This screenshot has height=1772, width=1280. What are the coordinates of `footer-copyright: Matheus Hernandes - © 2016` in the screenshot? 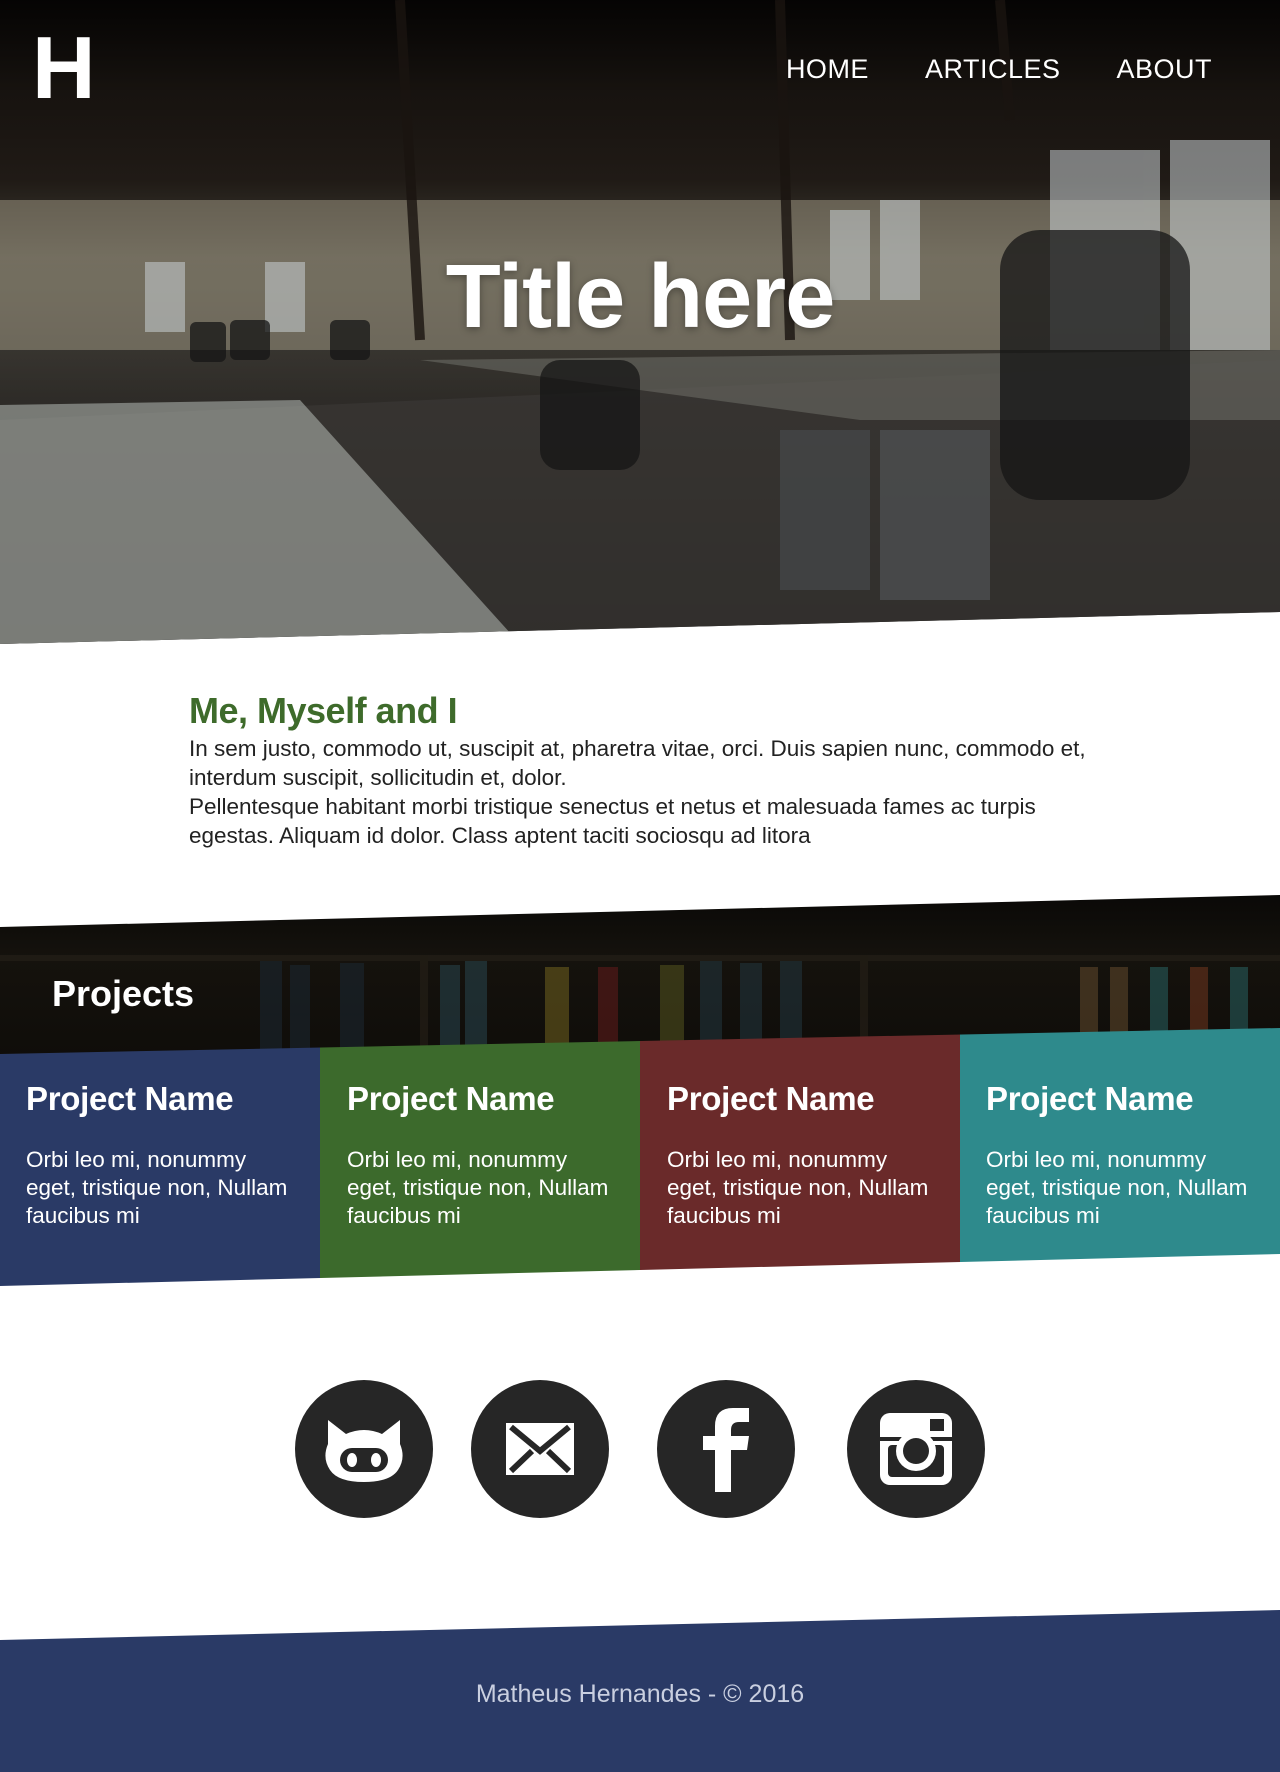 It's located at (640, 1694).